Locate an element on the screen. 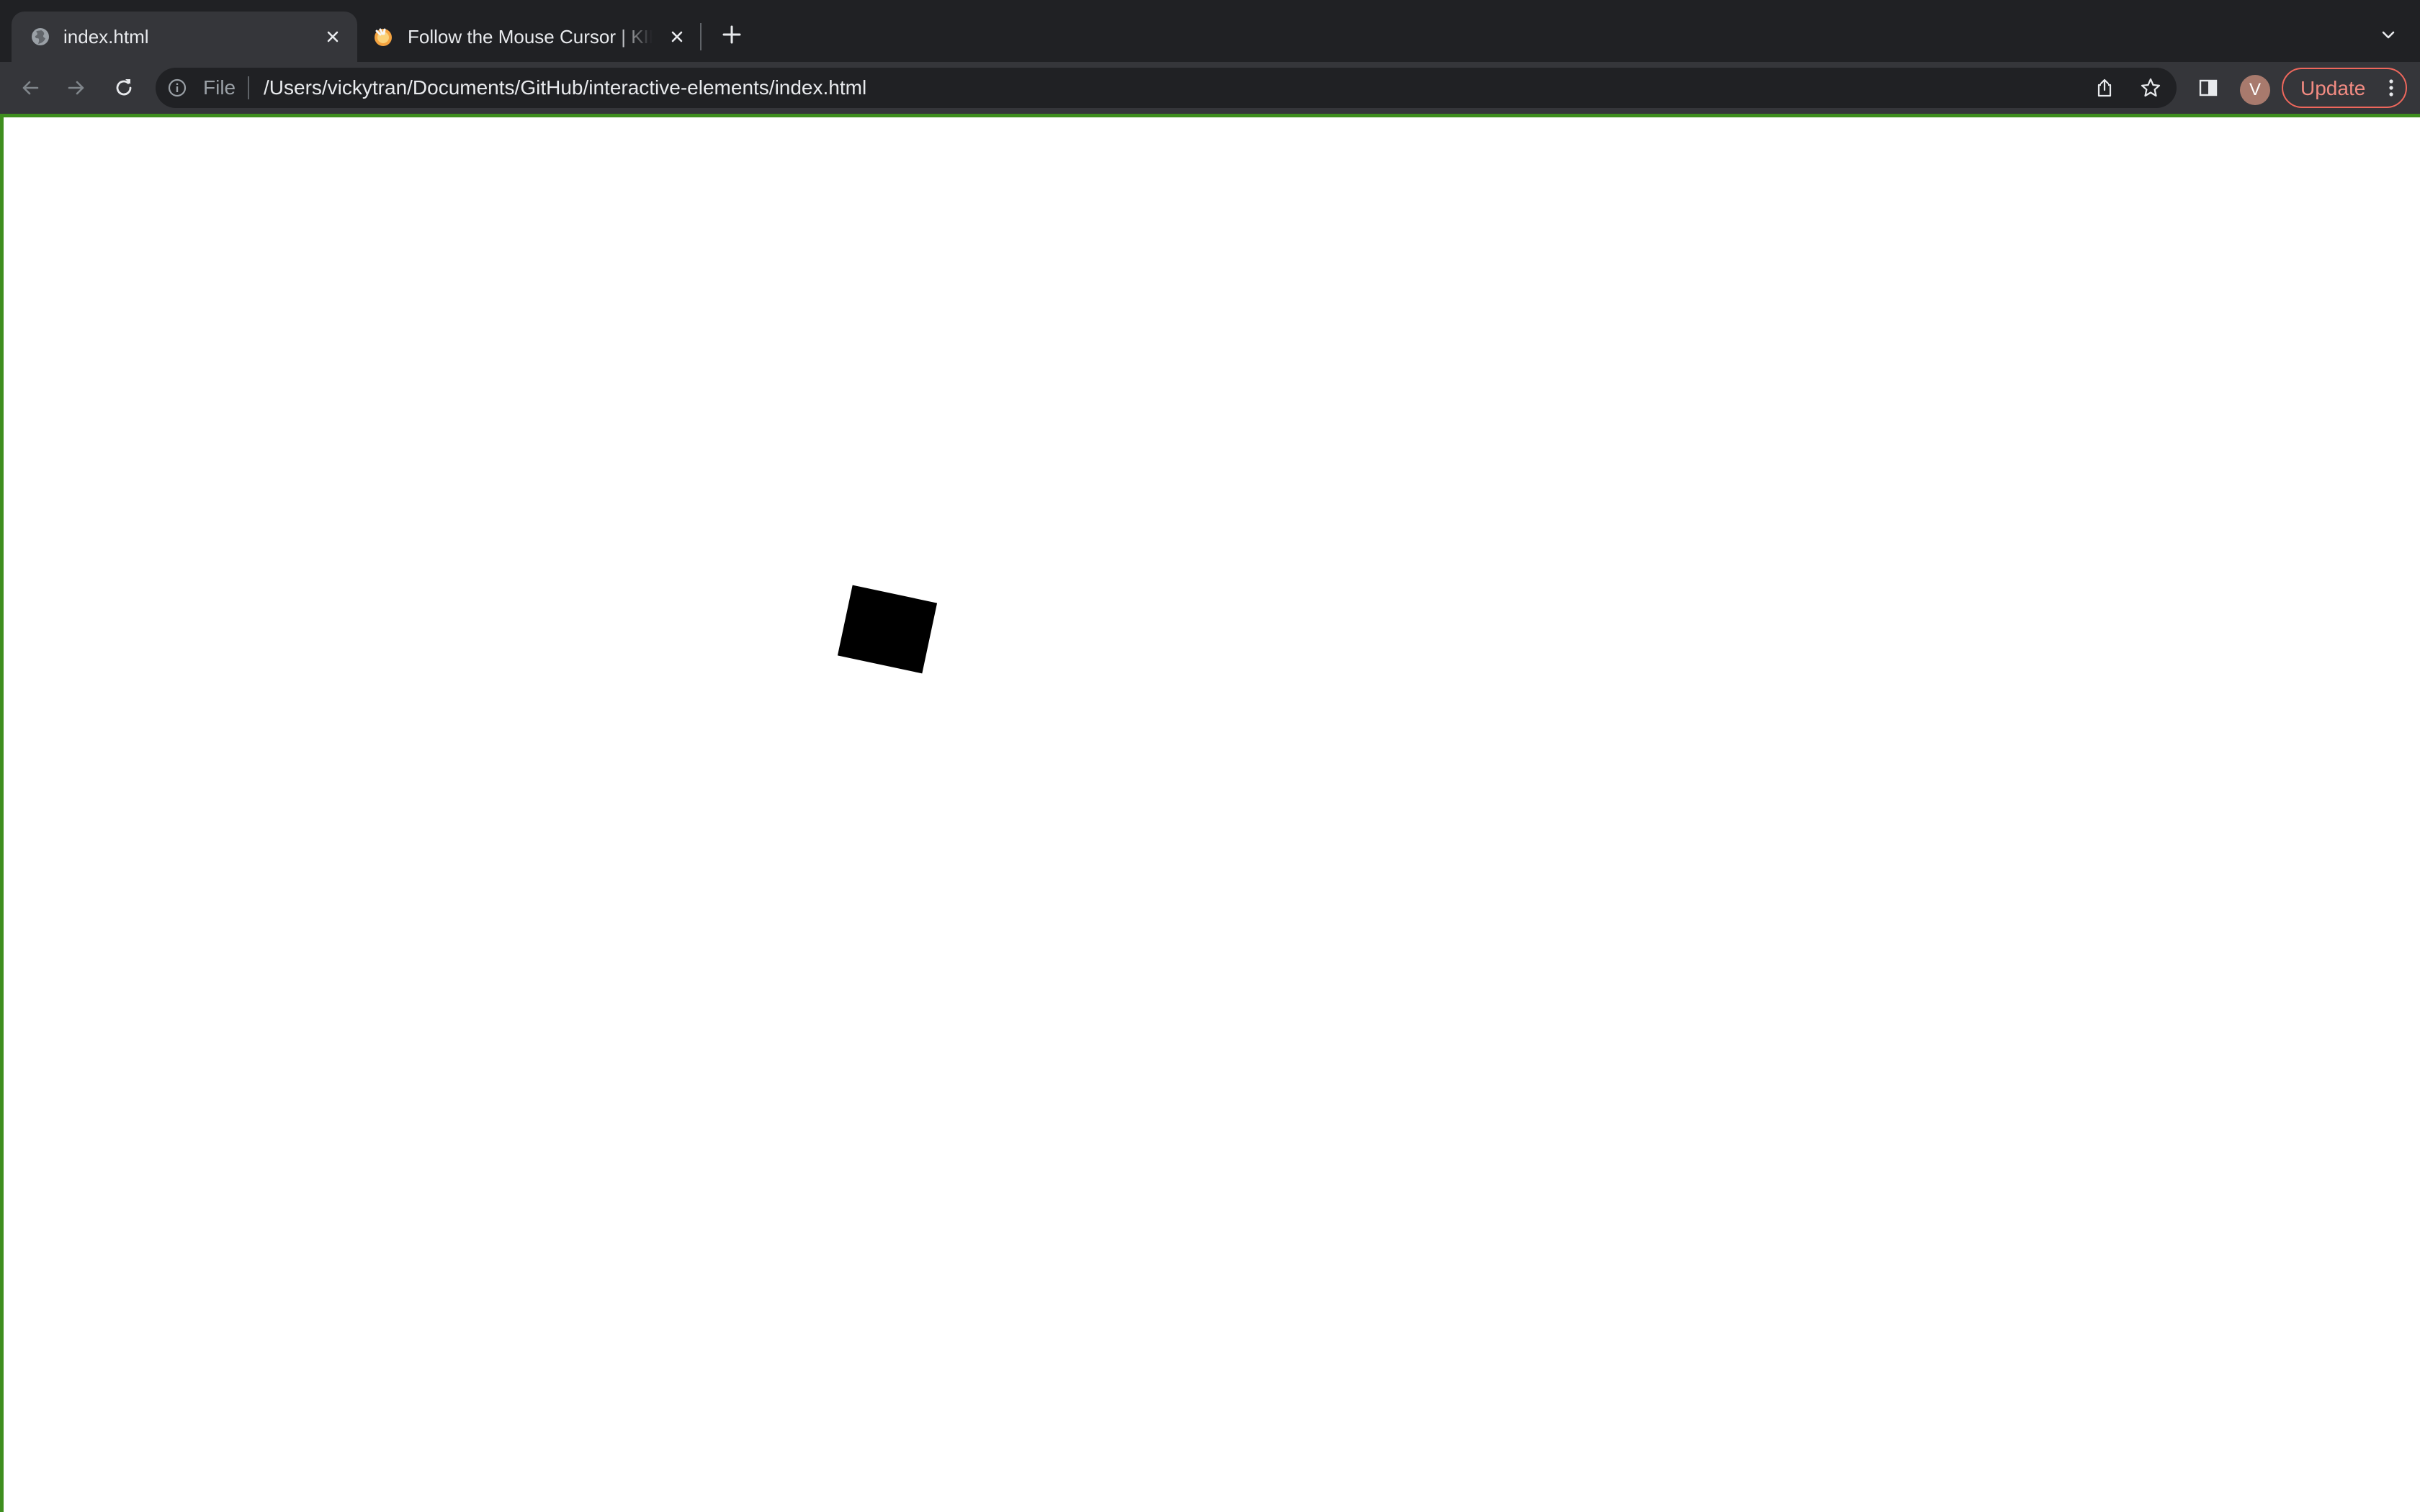  tab-follow-the-mouse-cursor: Follow the Mouse Cursor | KIRU is located at coordinates (529, 37).